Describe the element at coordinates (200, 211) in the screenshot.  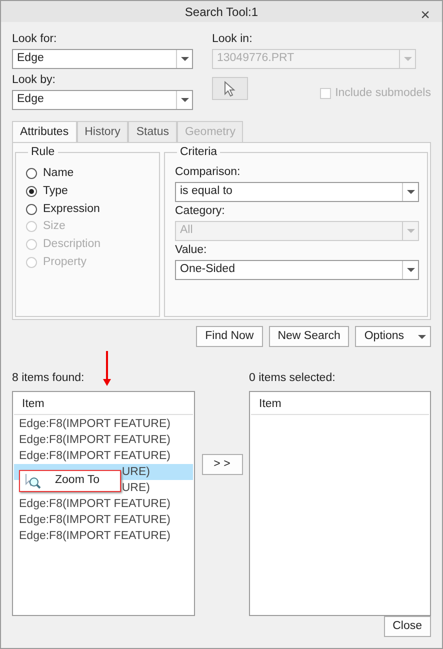
I see `field-label: Category:` at that location.